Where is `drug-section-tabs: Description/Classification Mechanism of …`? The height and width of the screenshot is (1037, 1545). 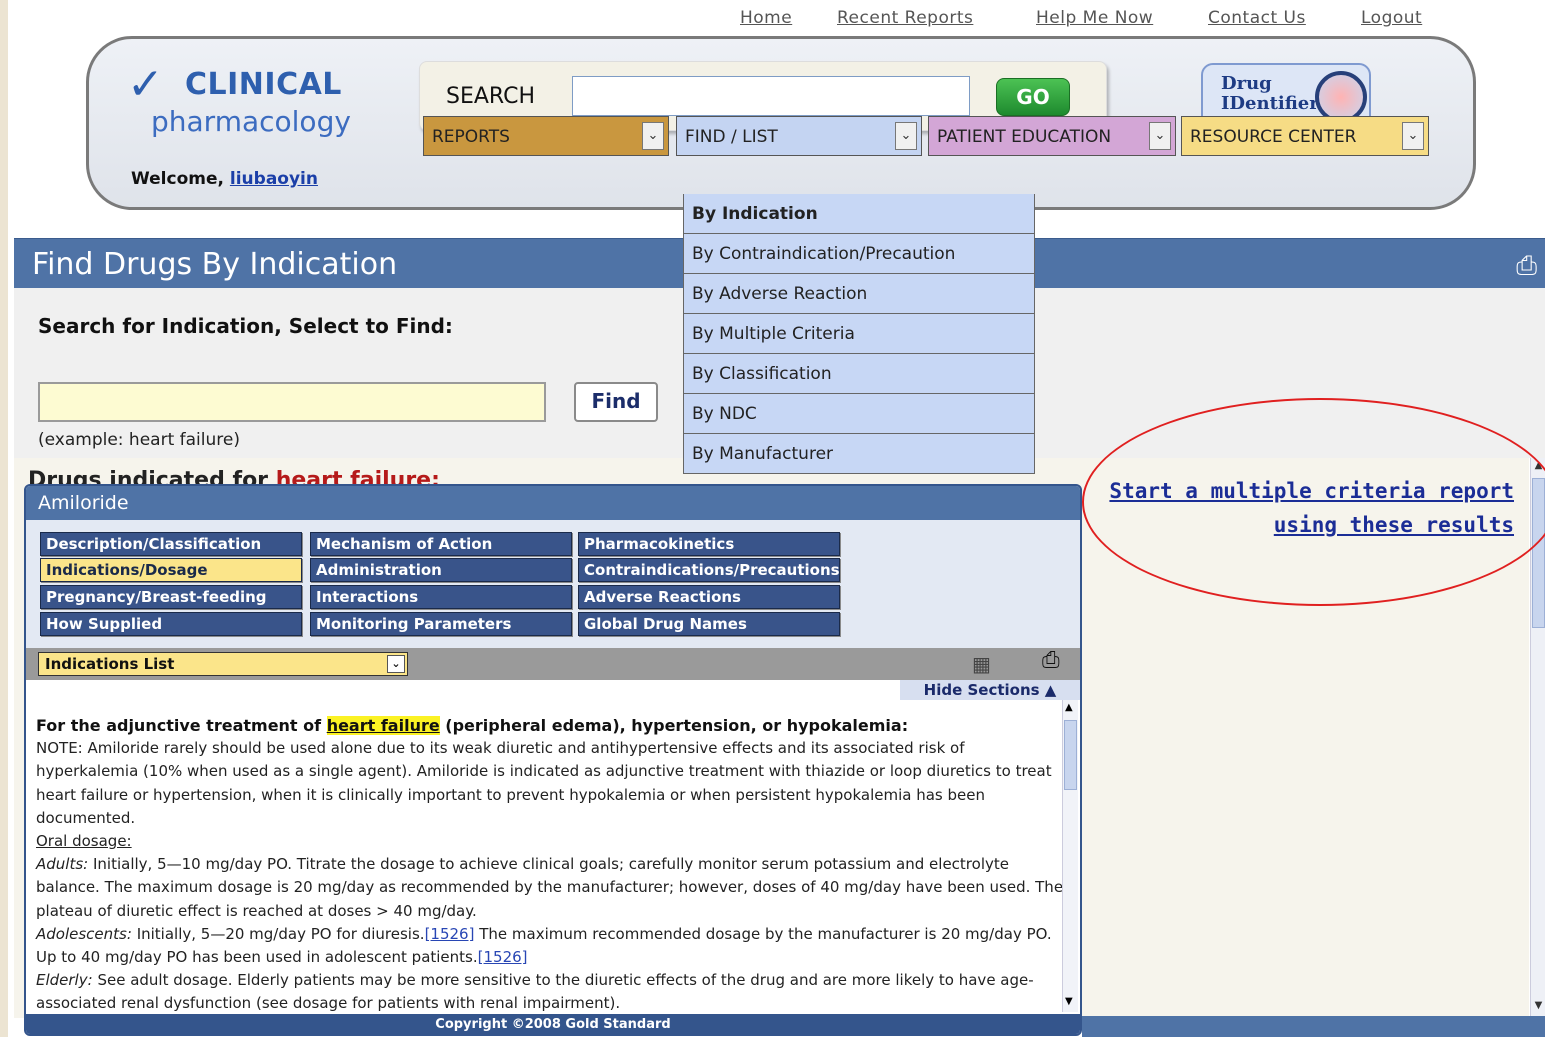
drug-section-tabs: Description/Classification Mechanism of … is located at coordinates (553, 584).